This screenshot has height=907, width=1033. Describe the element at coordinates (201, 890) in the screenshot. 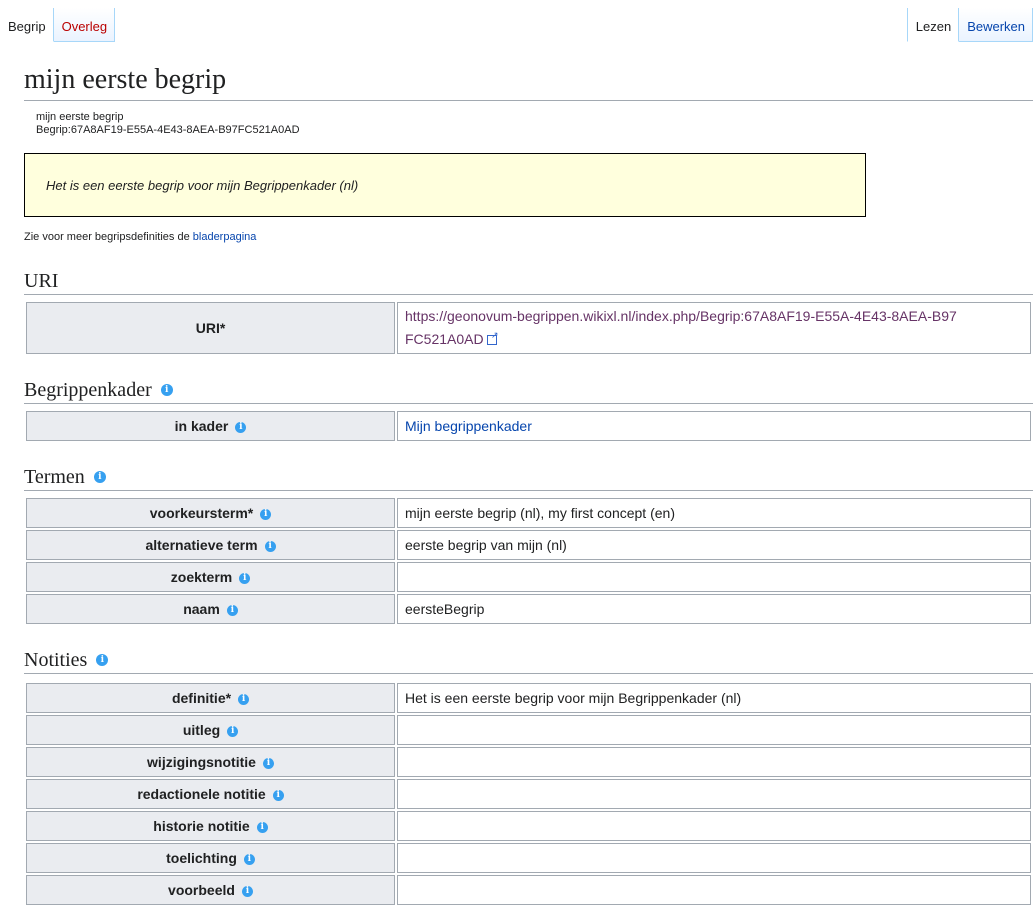

I see `label-text: voorbeeld` at that location.